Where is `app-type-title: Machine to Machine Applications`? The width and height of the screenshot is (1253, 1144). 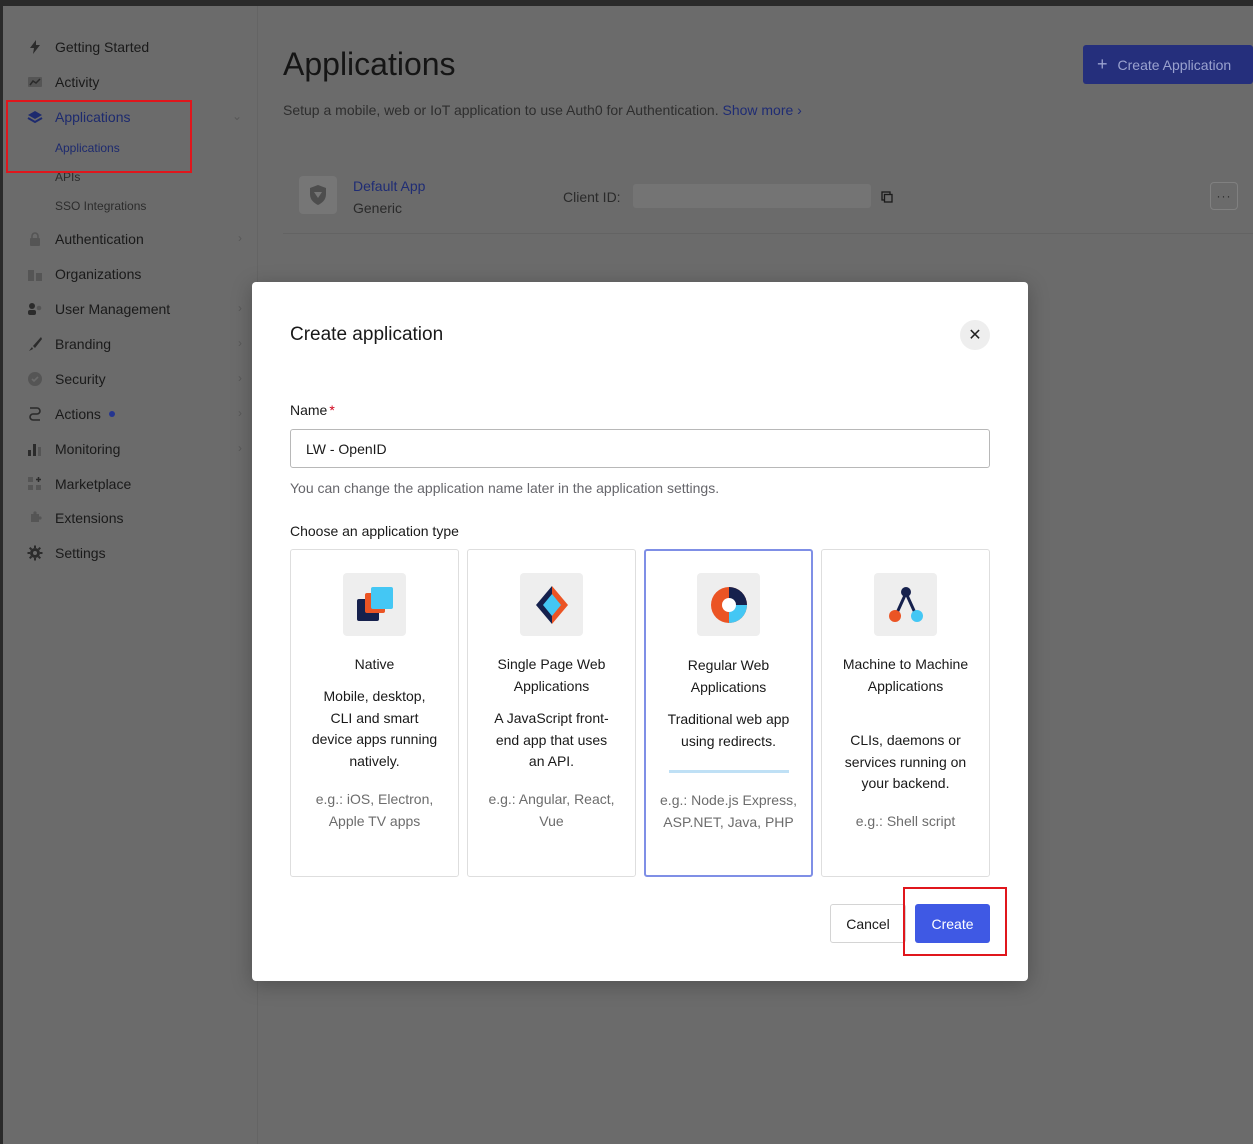
app-type-title: Machine to Machine Applications is located at coordinates (905, 675).